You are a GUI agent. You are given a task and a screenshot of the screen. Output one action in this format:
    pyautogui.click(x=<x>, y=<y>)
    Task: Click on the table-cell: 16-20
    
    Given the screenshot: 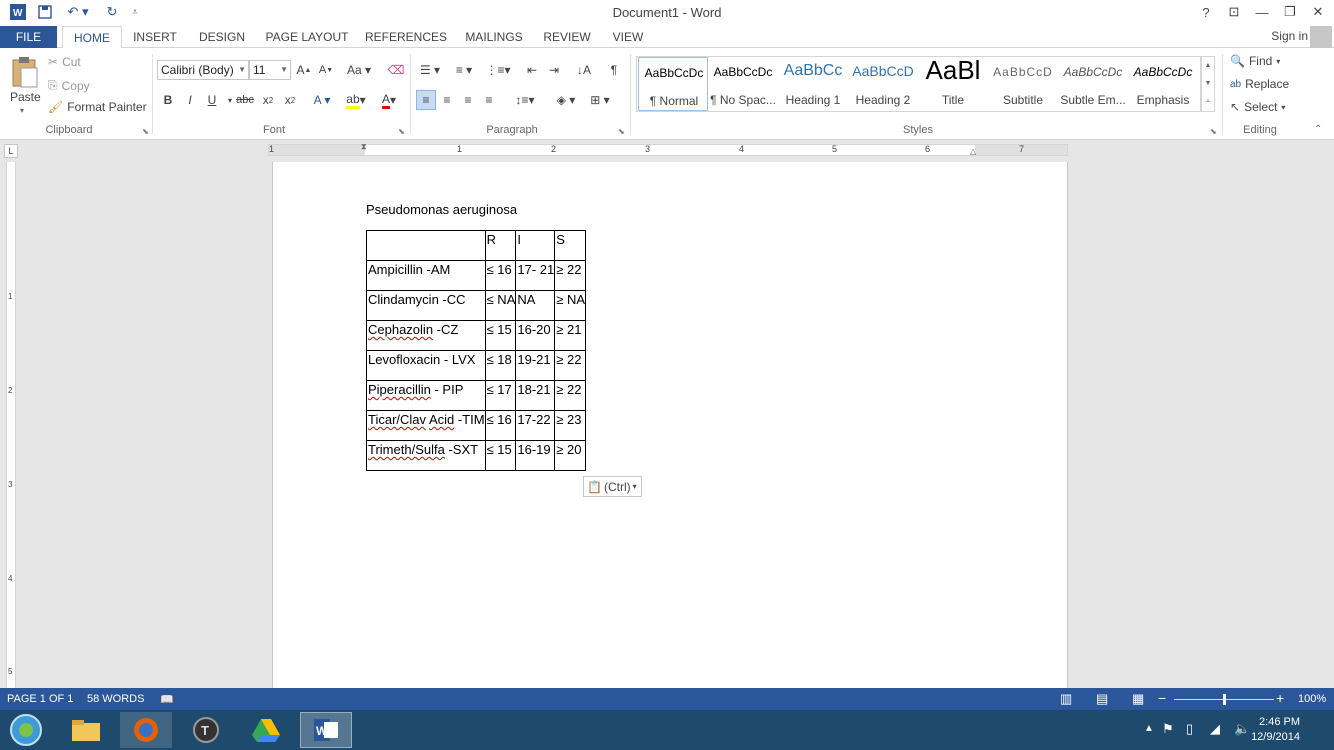 What is the action you would take?
    pyautogui.click(x=535, y=335)
    